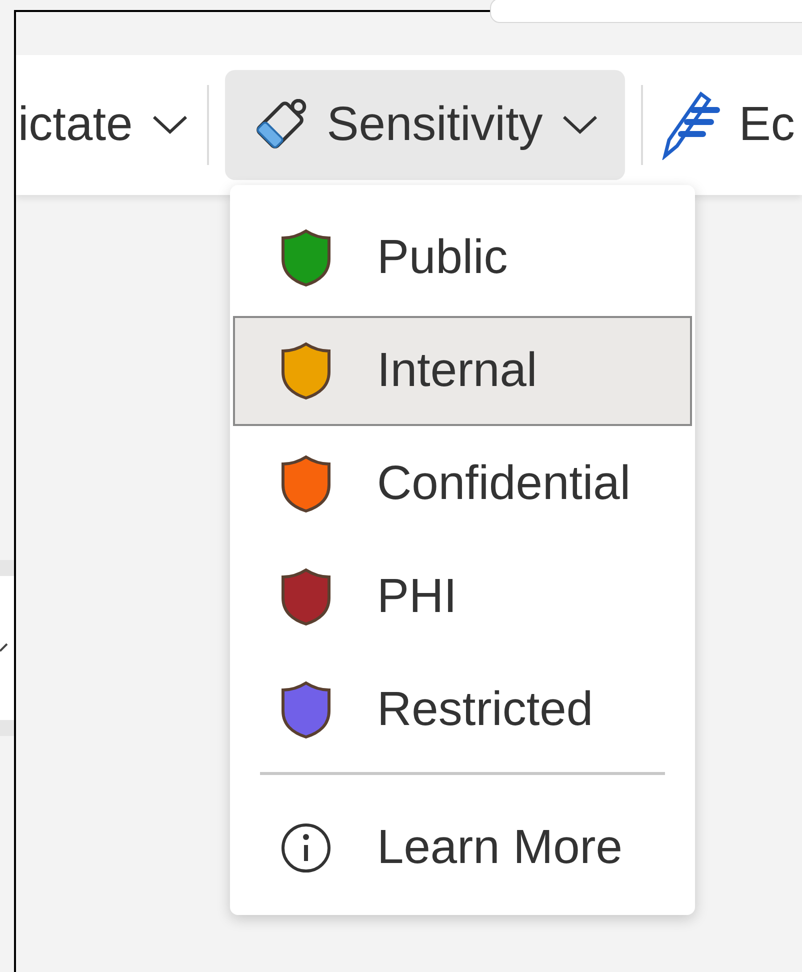 Image resolution: width=802 pixels, height=972 pixels. I want to click on menu-item: Restricted, so click(462, 710).